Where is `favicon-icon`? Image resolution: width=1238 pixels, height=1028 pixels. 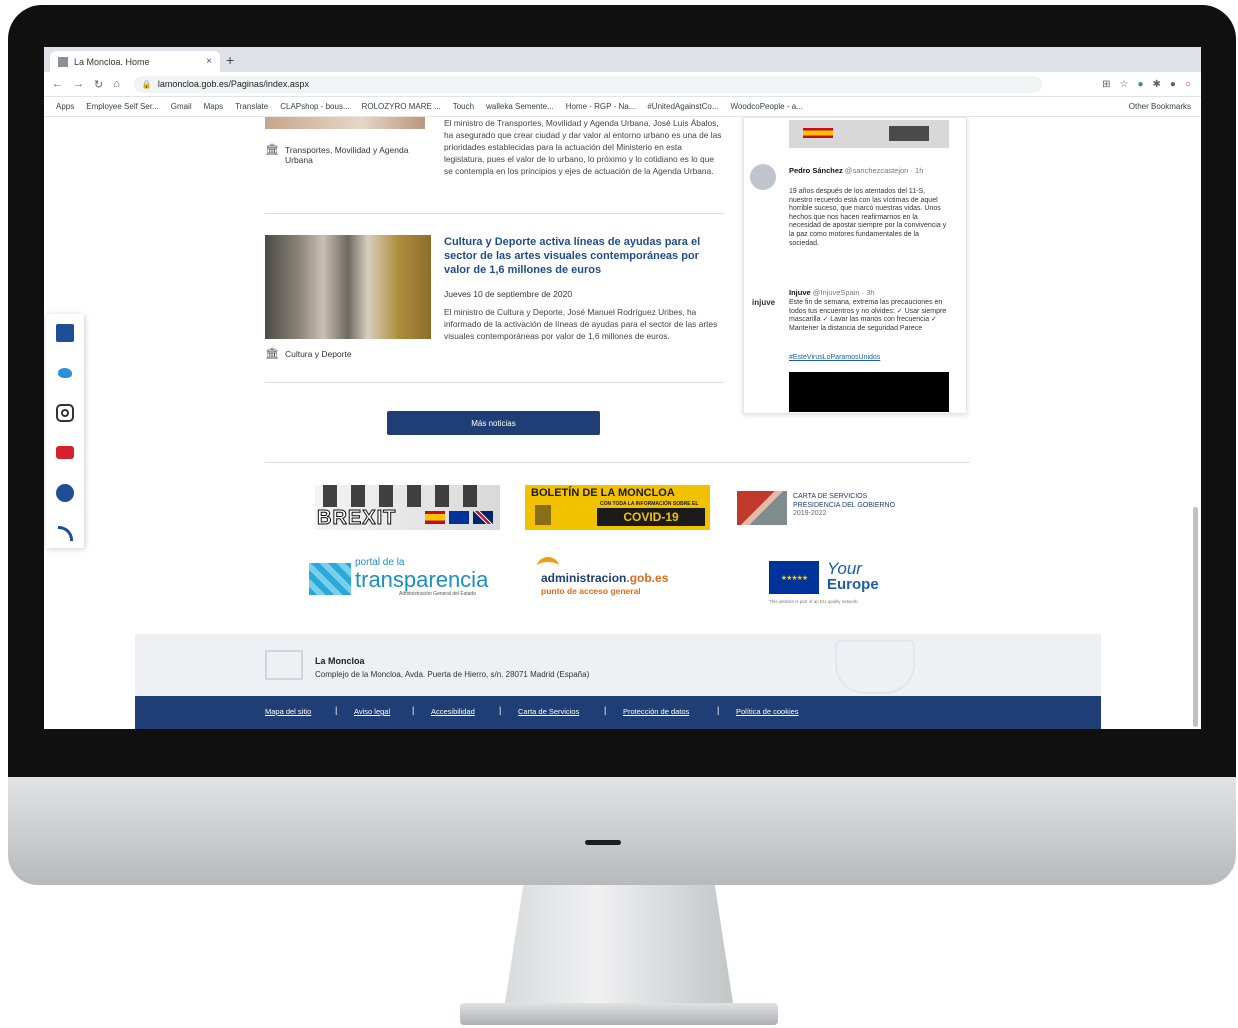
favicon-icon is located at coordinates (63, 61).